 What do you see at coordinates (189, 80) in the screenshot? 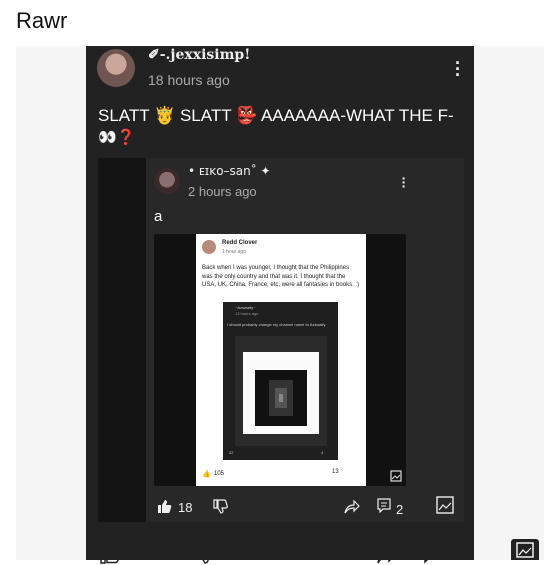
I see `post-time: 18 hours ago` at bounding box center [189, 80].